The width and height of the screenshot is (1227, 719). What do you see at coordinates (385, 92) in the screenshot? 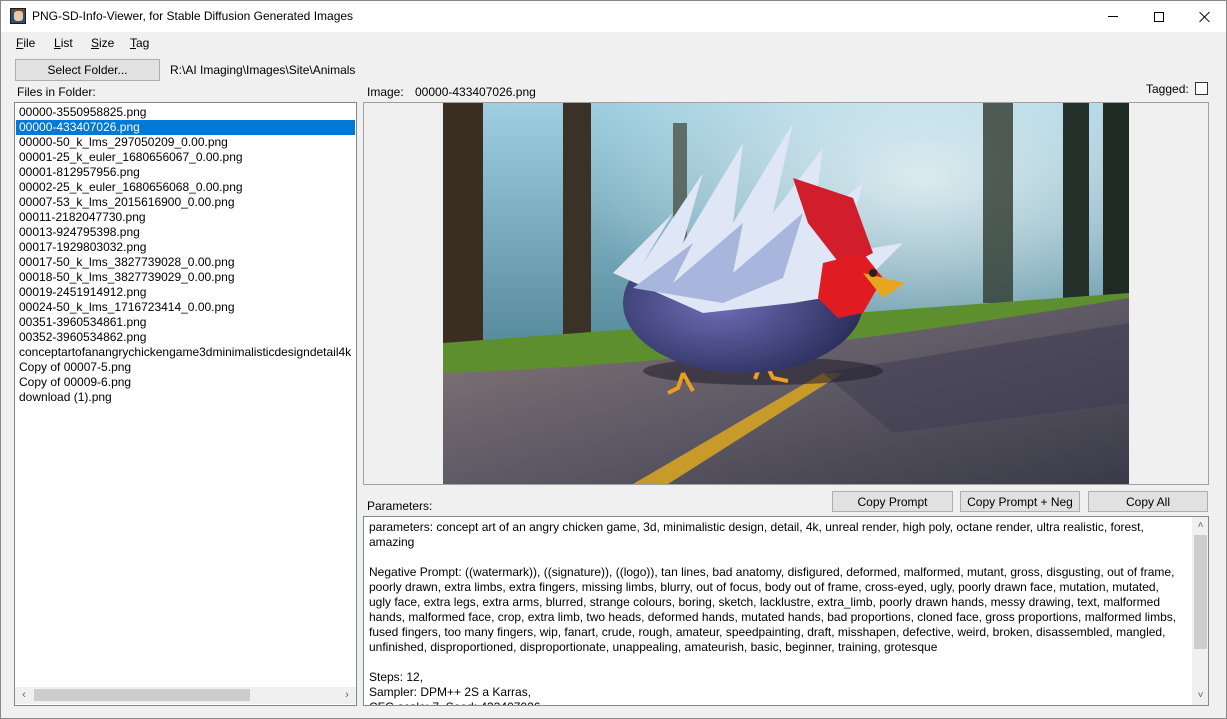
I see `image-label: Image:` at bounding box center [385, 92].